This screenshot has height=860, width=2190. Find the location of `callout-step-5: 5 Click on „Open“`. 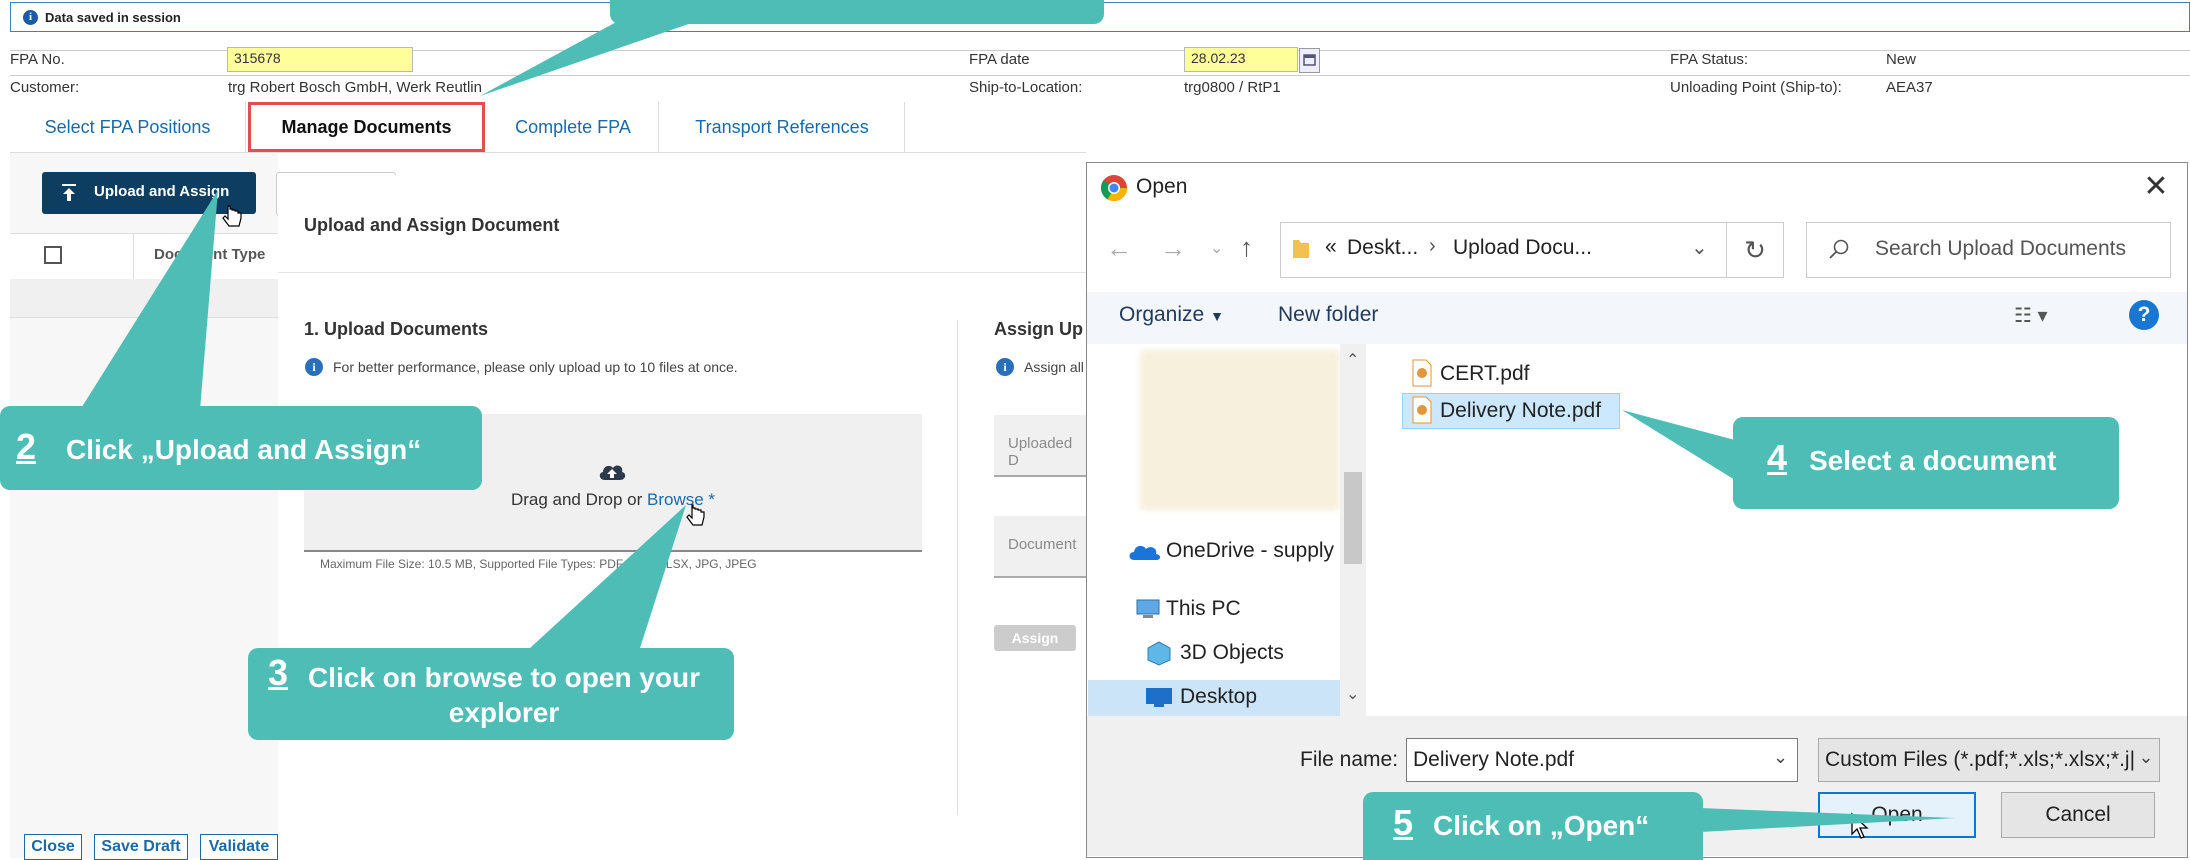

callout-step-5: 5 Click on „Open“ is located at coordinates (1533, 826).